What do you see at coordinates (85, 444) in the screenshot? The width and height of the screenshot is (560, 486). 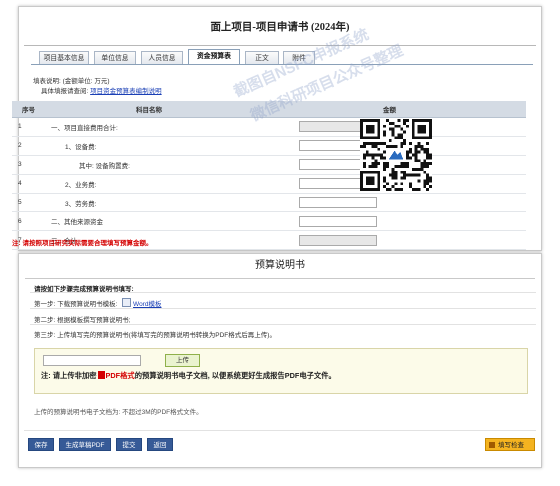 I see `generate-pdf-button: 生成草稿PDF` at bounding box center [85, 444].